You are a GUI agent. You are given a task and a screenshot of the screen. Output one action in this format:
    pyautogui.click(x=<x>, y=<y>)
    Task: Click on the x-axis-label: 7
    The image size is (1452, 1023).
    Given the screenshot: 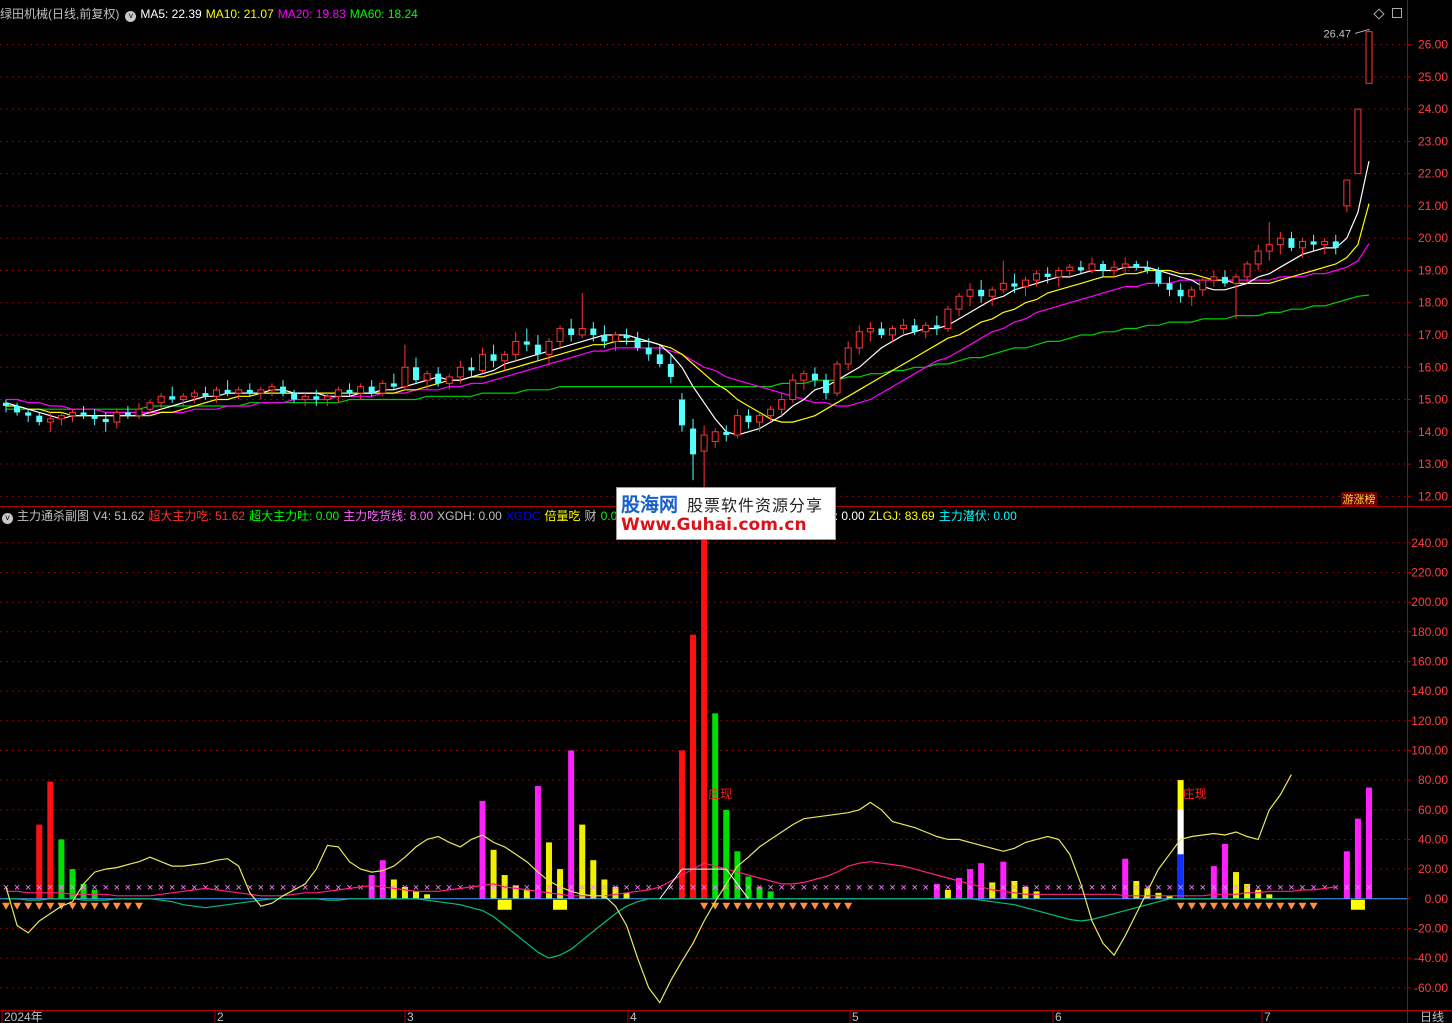 What is the action you would take?
    pyautogui.click(x=1267, y=1016)
    